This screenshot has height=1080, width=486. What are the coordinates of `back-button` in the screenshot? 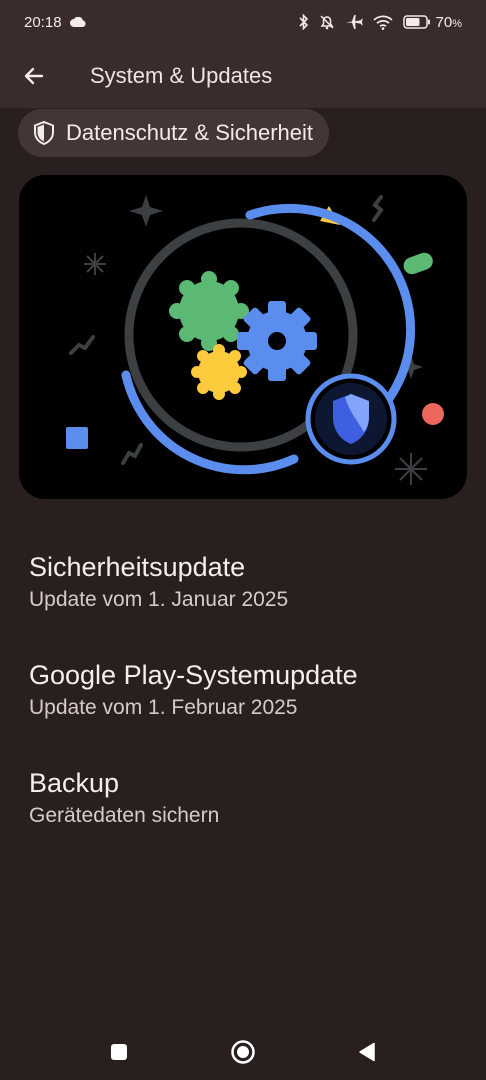 It's located at (34, 76).